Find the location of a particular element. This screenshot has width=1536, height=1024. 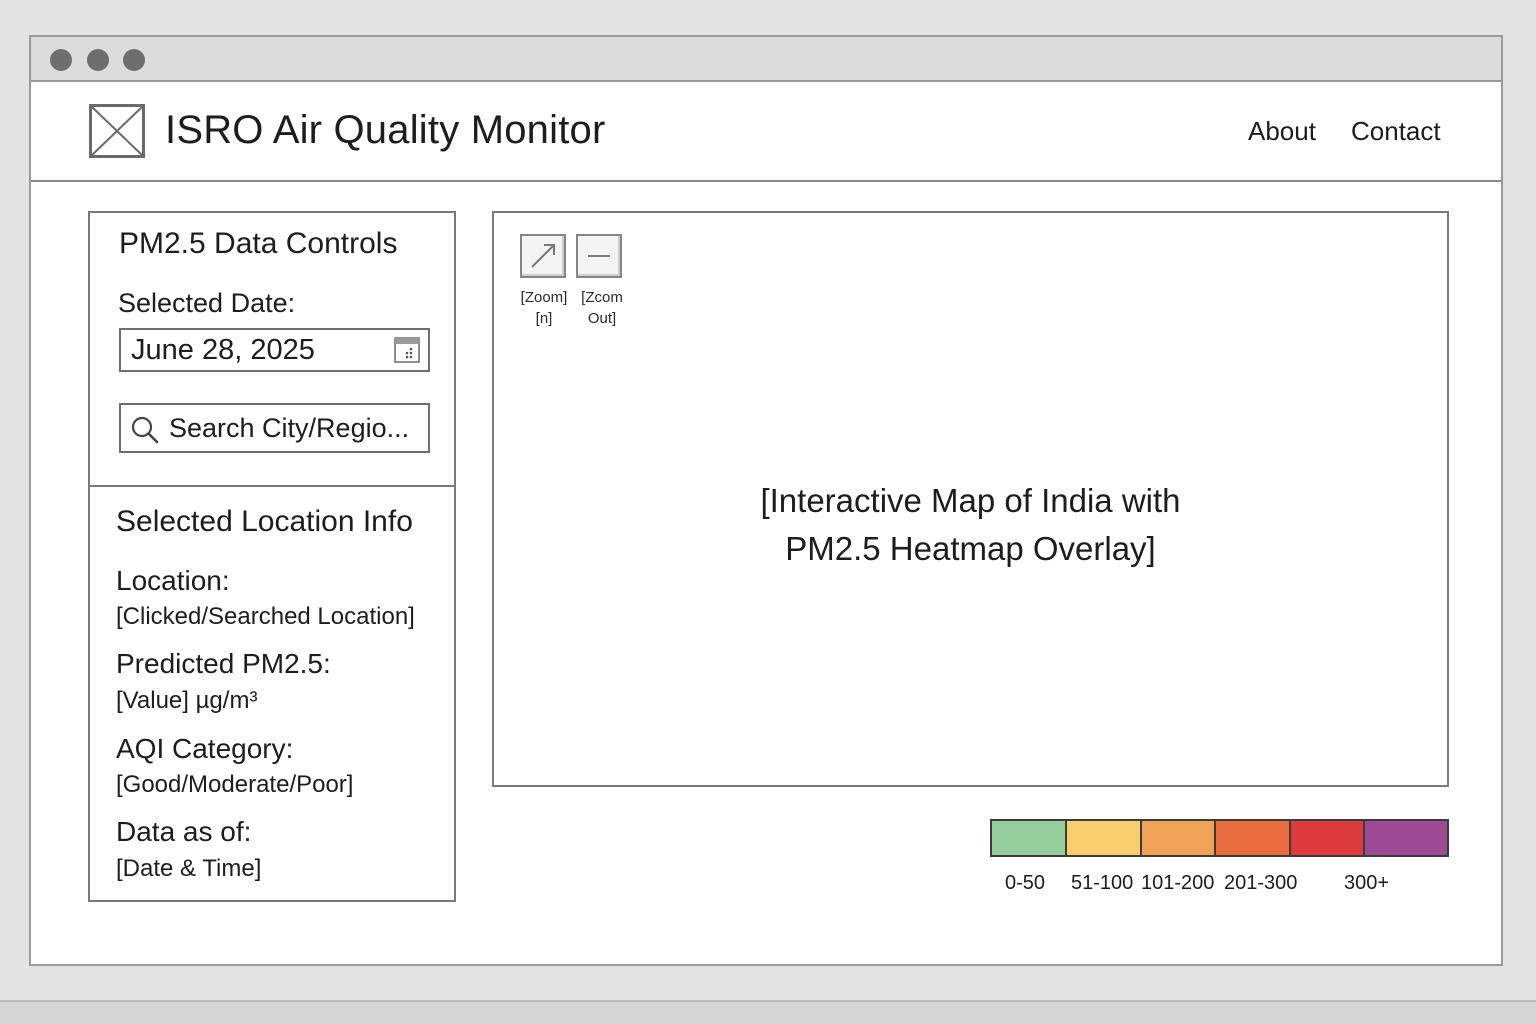

zoom-in-caption-line1: [Zoom] is located at coordinates (544, 297).